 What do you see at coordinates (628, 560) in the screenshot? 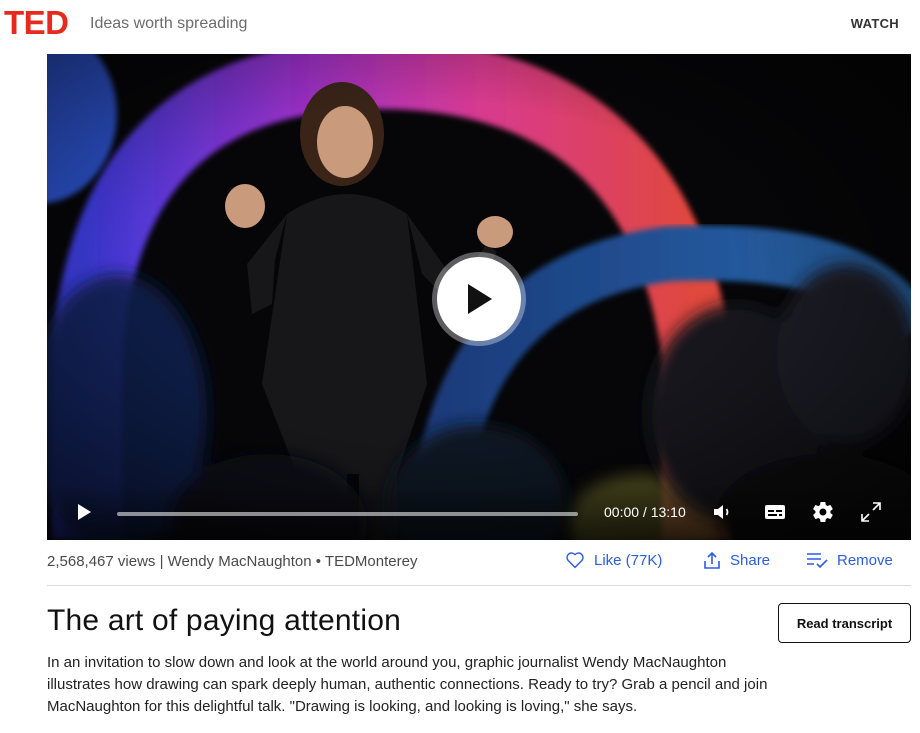
I see `like-label: Like (77K)` at bounding box center [628, 560].